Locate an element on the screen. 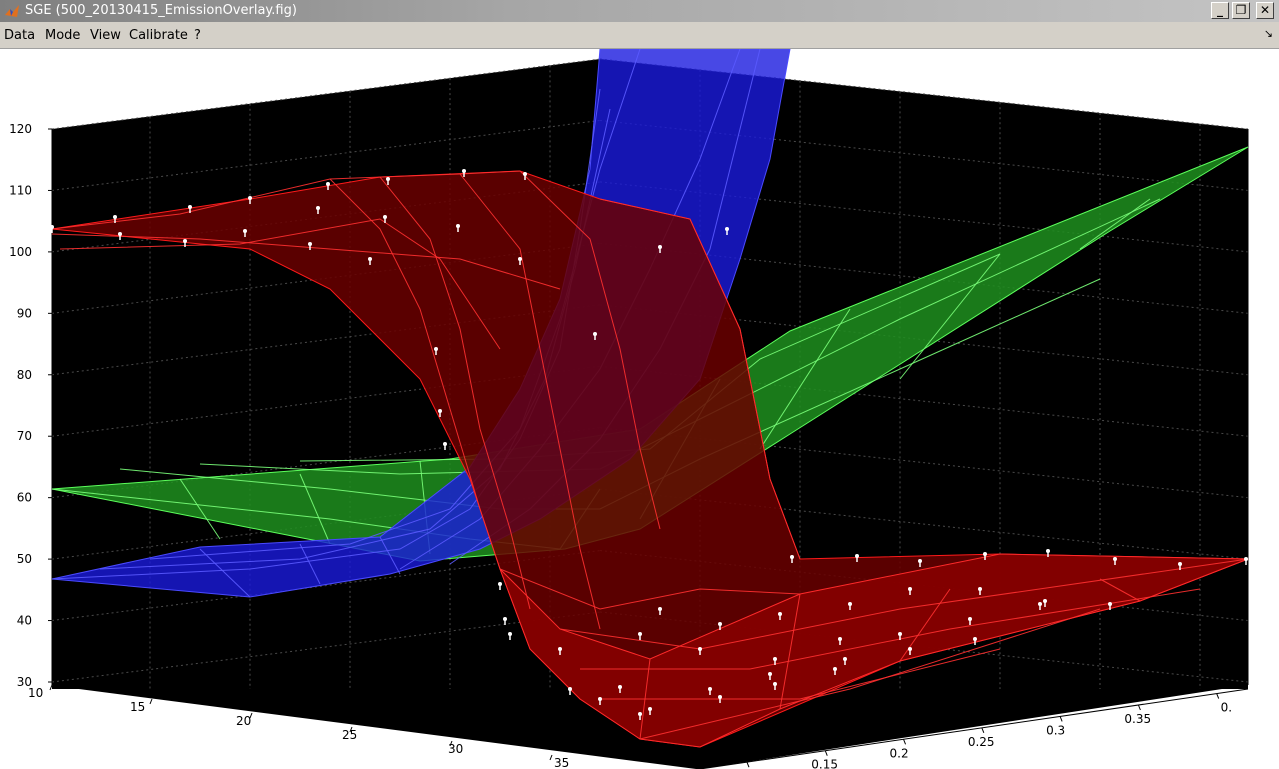 This screenshot has height=769, width=1279. x-tick-label: 25 is located at coordinates (349, 735).